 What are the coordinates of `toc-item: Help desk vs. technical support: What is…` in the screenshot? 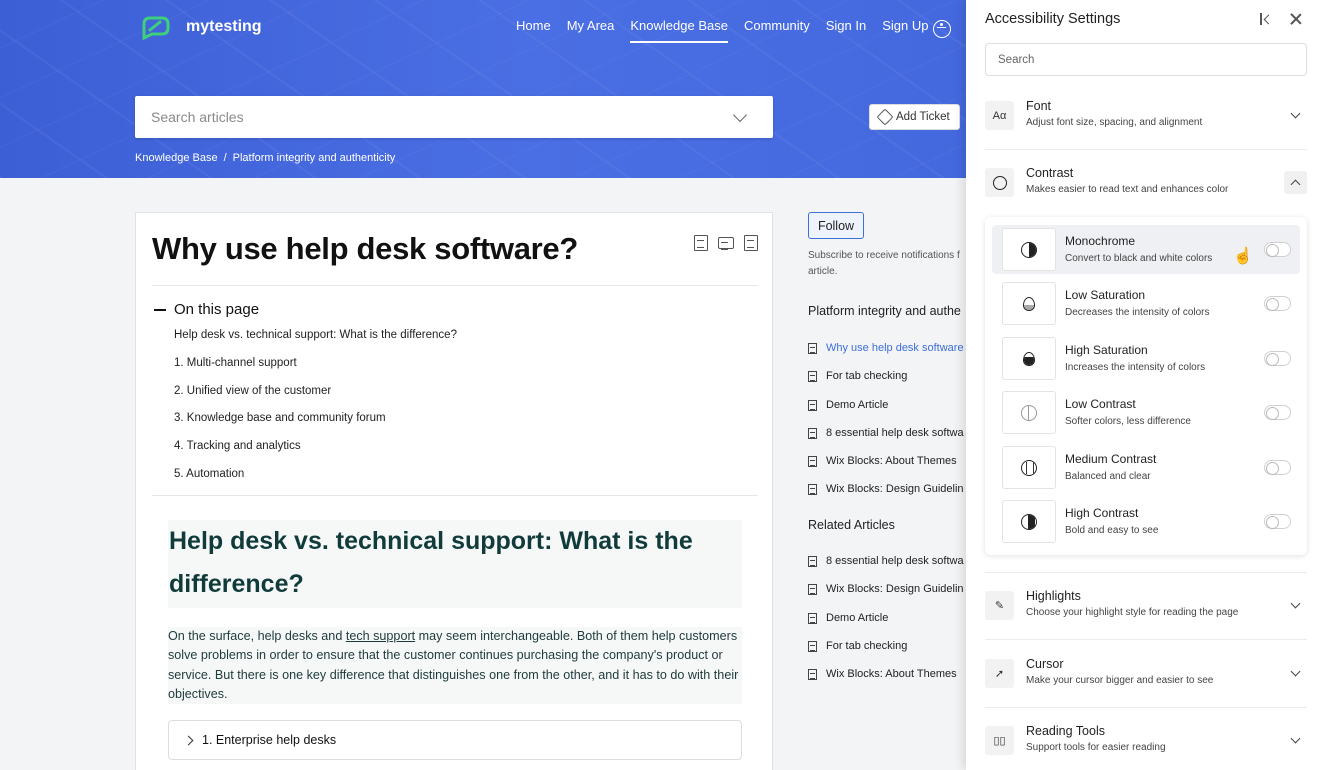 It's located at (315, 343).